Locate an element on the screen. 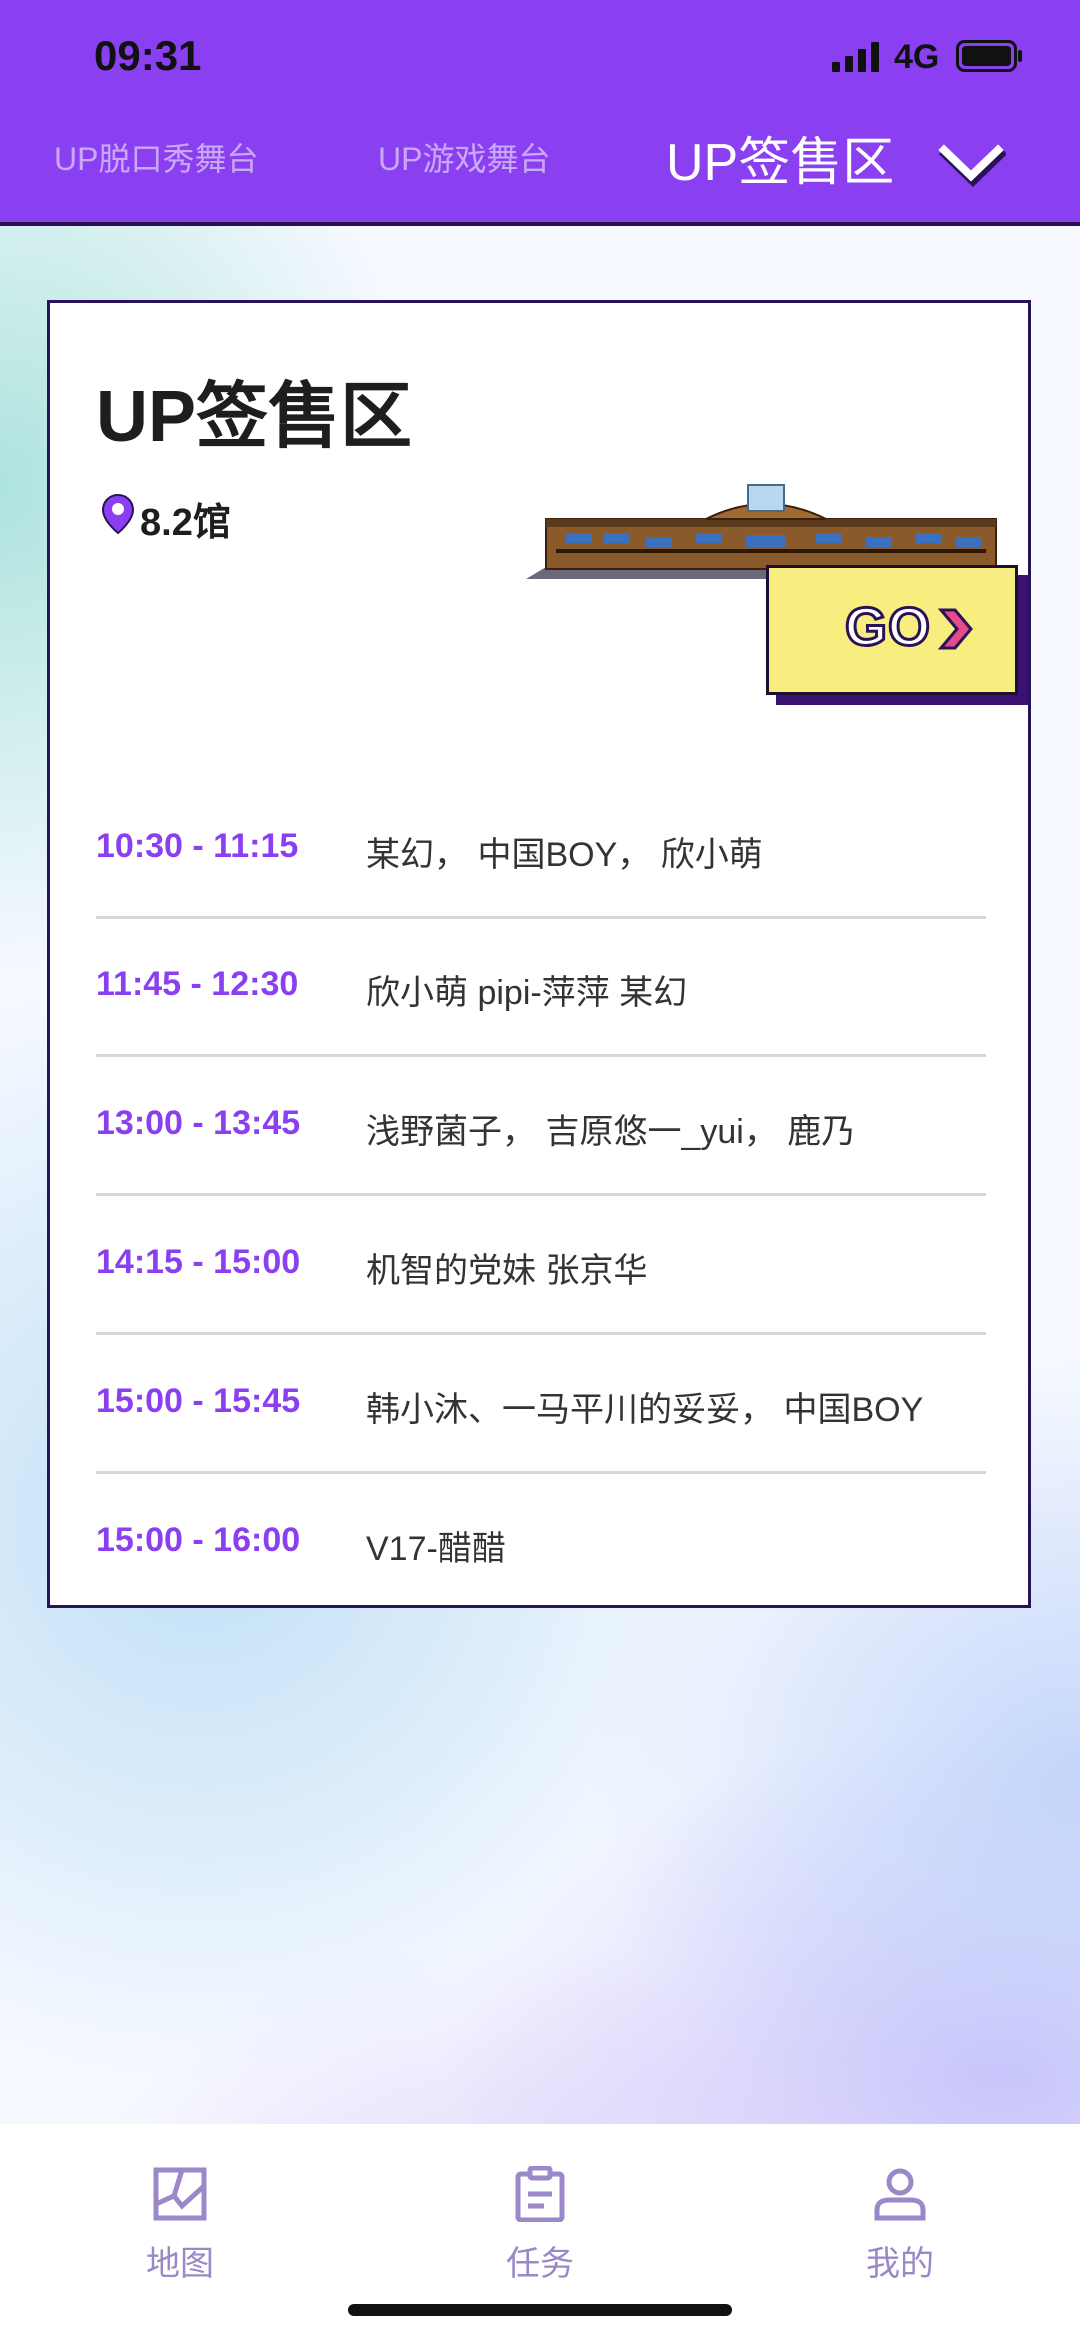  schedule-time: 11:45 - 12:30 is located at coordinates (197, 984).